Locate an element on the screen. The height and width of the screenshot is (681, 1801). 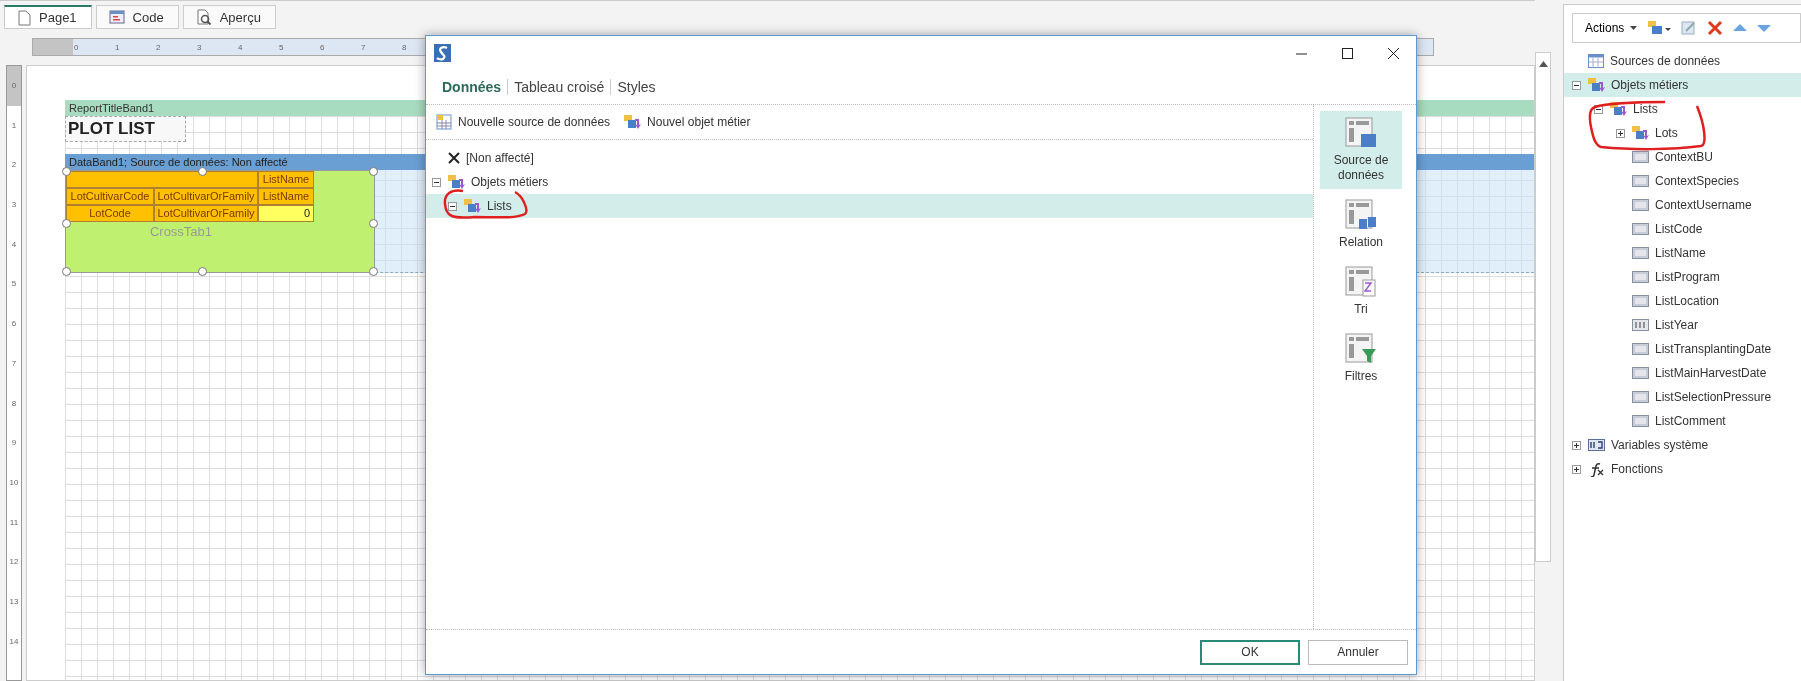
side-button: Source de données is located at coordinates (1361, 150).